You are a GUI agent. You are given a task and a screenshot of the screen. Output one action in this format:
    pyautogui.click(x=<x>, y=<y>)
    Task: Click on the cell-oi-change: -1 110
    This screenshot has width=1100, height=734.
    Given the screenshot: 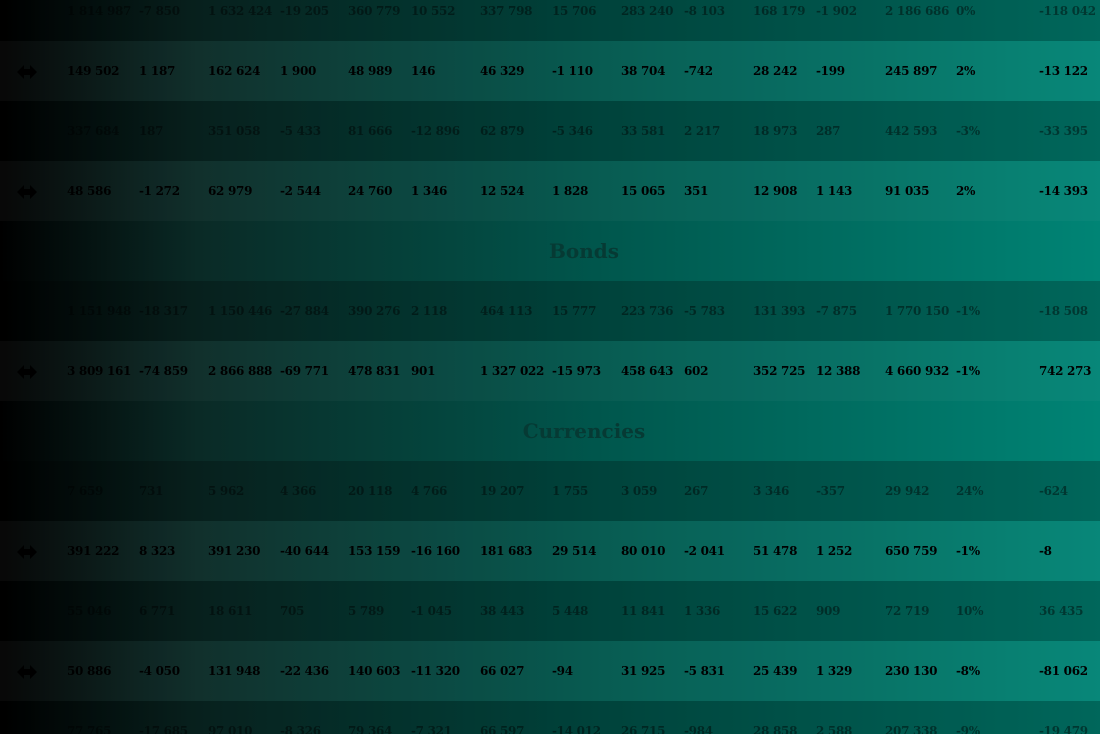 What is the action you would take?
    pyautogui.click(x=572, y=71)
    